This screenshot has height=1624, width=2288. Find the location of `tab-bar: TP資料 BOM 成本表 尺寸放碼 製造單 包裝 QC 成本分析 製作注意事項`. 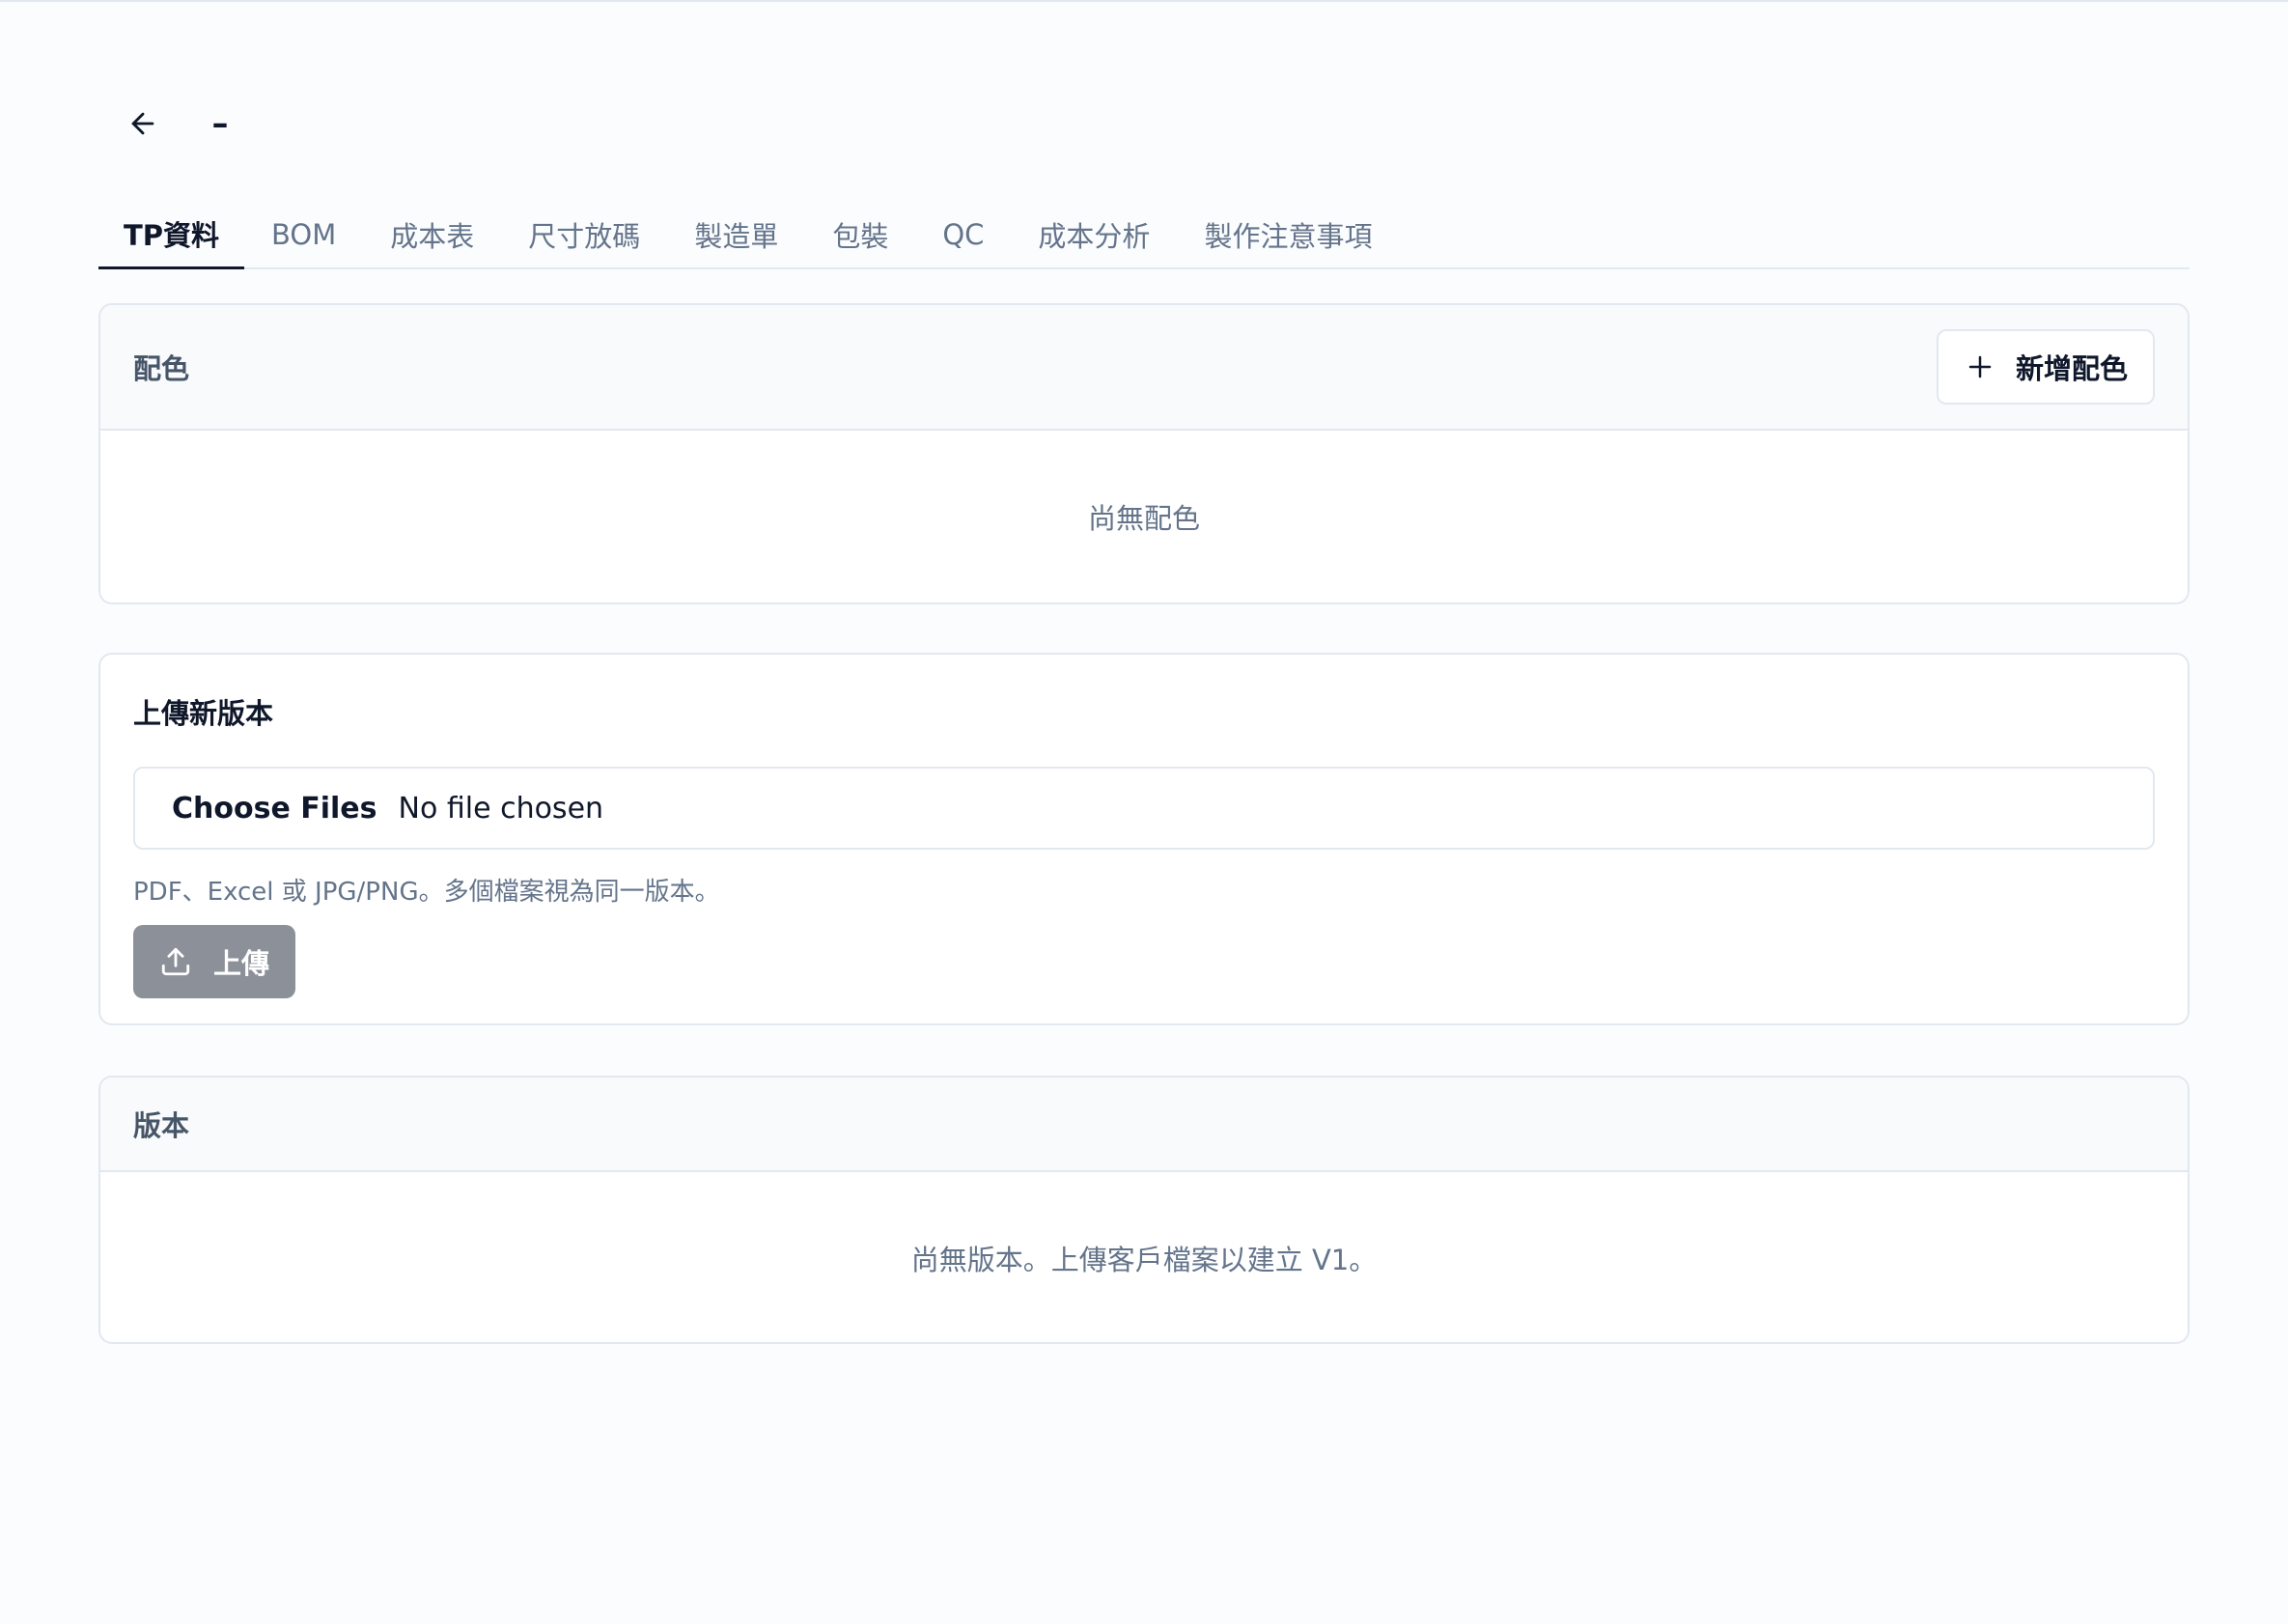

tab-bar: TP資料 BOM 成本表 尺寸放碼 製造單 包裝 QC 成本分析 製作注意事項 is located at coordinates (1144, 235).